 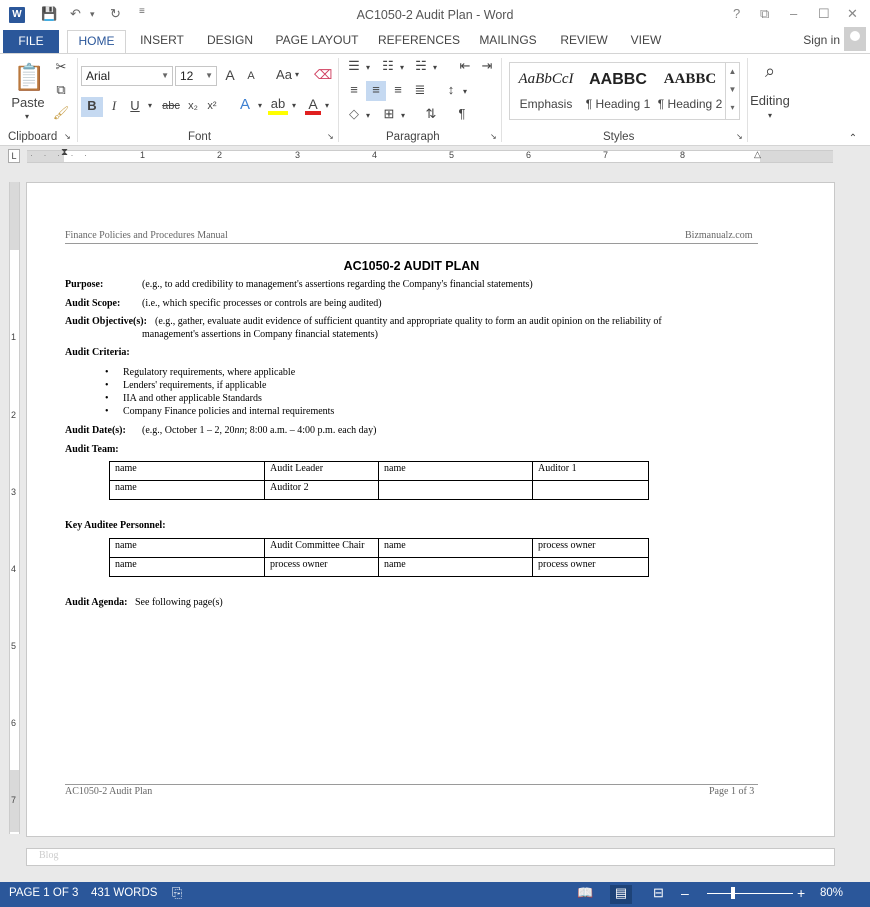 What do you see at coordinates (389, 115) in the screenshot?
I see `borders-icon: ⊞` at bounding box center [389, 115].